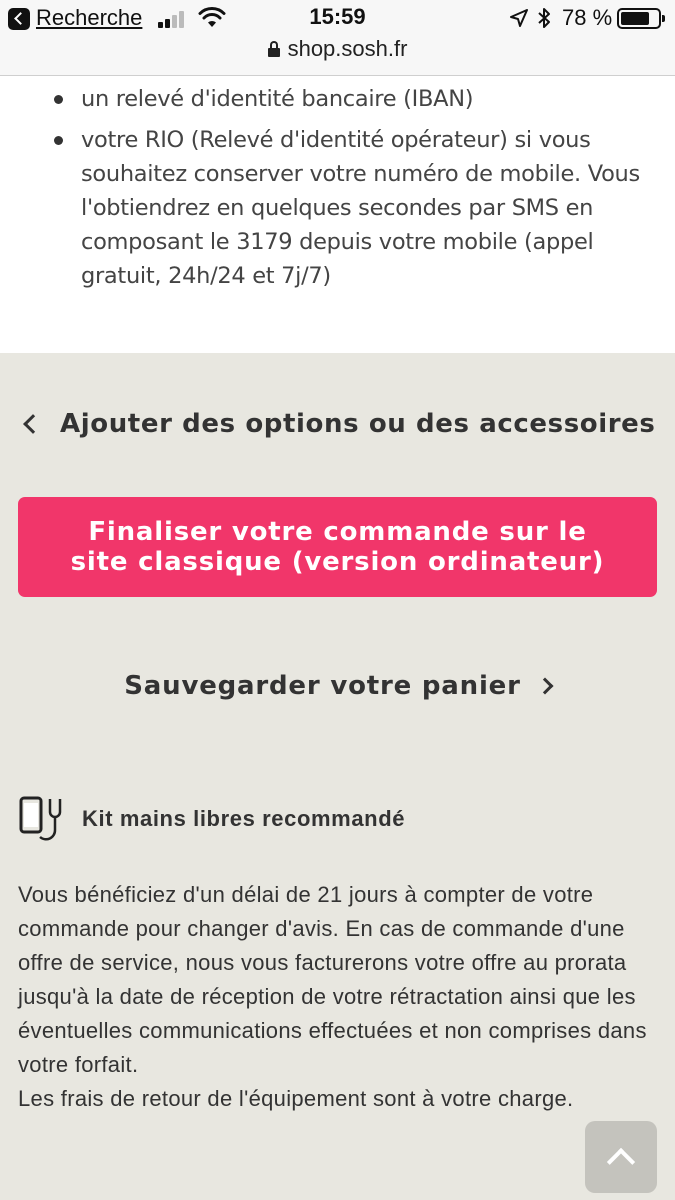 Image resolution: width=675 pixels, height=1200 pixels. What do you see at coordinates (587, 17) in the screenshot?
I see `battery-percent: 78 %` at bounding box center [587, 17].